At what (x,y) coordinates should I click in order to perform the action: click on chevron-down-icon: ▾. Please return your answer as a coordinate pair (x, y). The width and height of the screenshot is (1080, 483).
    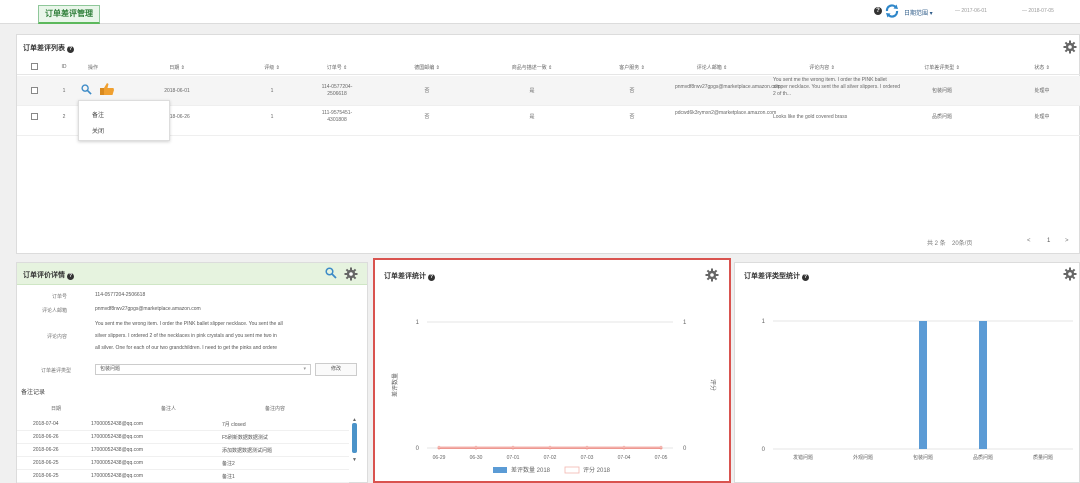
    Looking at the image, I should click on (304, 369).